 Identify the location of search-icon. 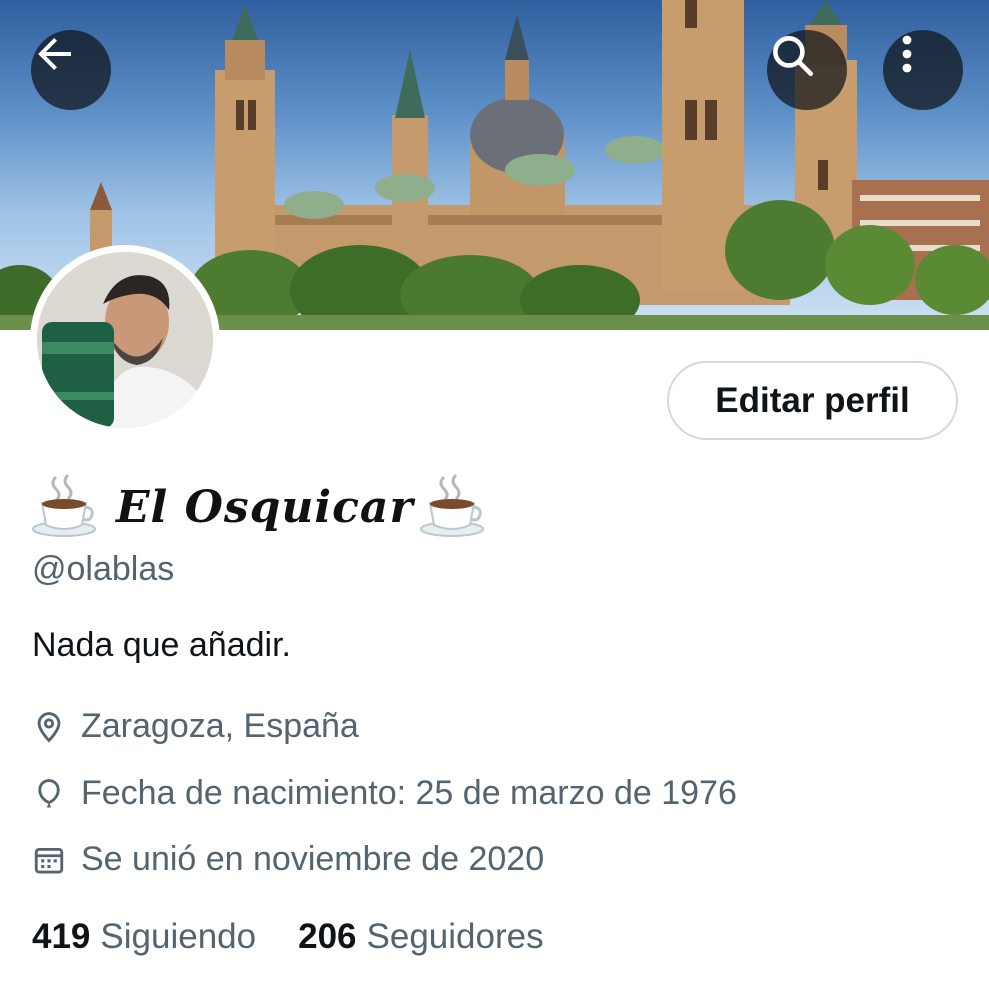
(793, 56).